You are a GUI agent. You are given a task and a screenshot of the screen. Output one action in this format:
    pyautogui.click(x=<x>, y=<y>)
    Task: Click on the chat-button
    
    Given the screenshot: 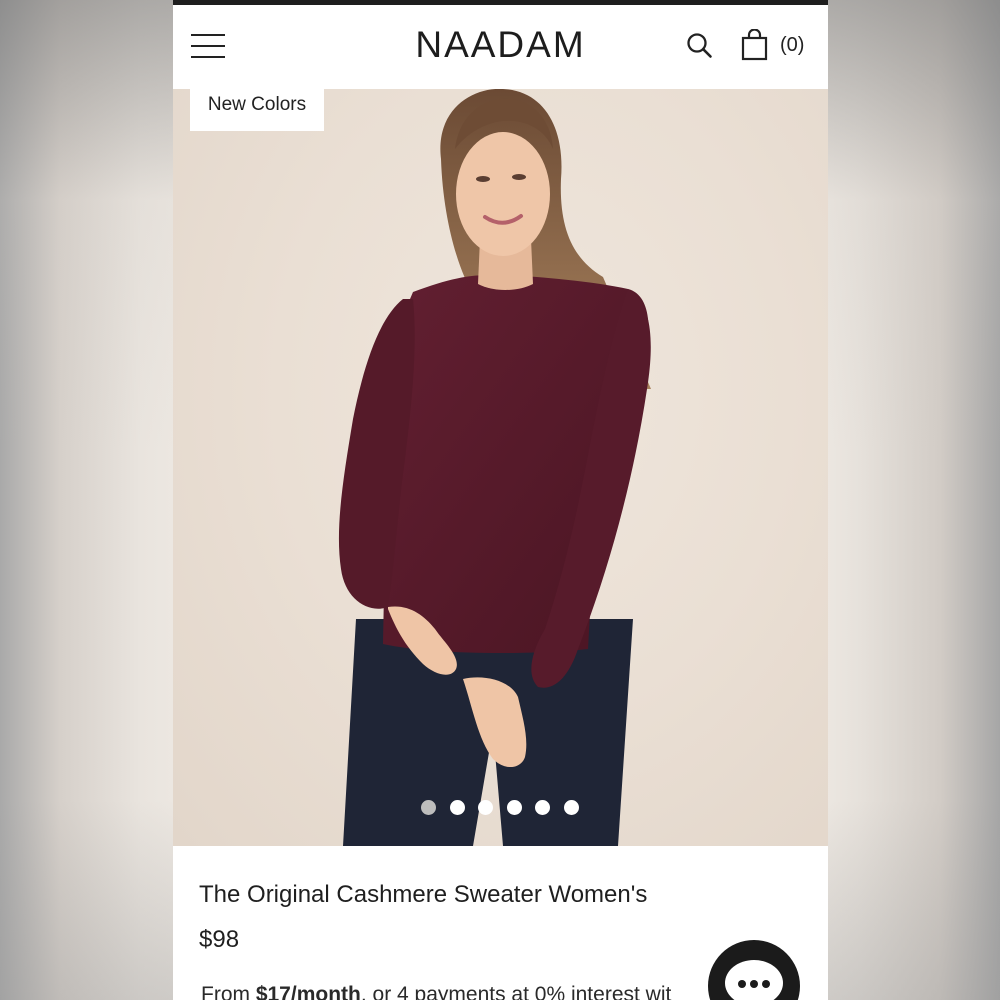 What is the action you would take?
    pyautogui.click(x=754, y=970)
    